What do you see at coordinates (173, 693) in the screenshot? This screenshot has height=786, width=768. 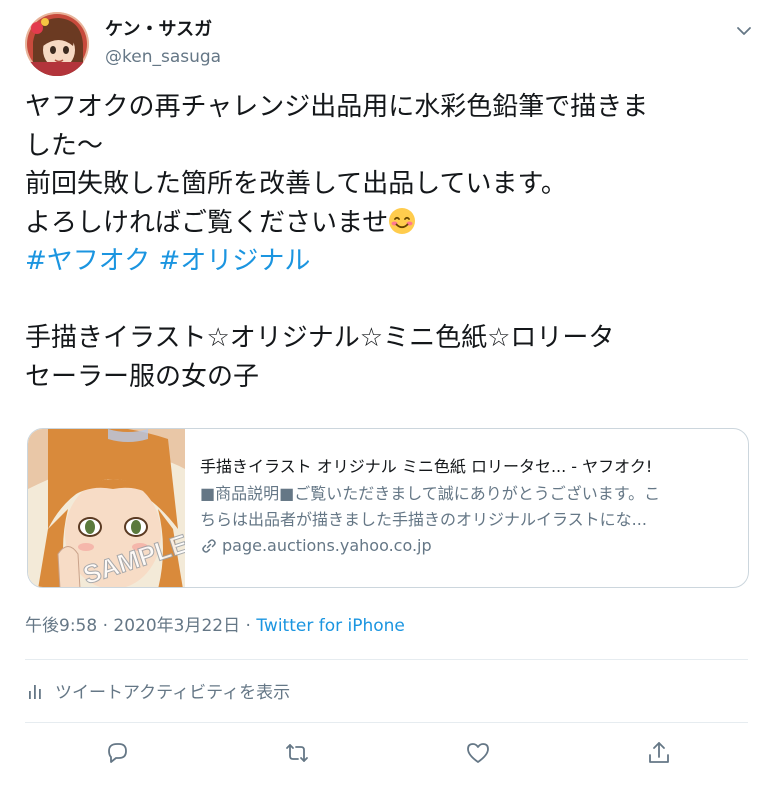 I see `tweet-activity-label: ツイートアクティビティを表示` at bounding box center [173, 693].